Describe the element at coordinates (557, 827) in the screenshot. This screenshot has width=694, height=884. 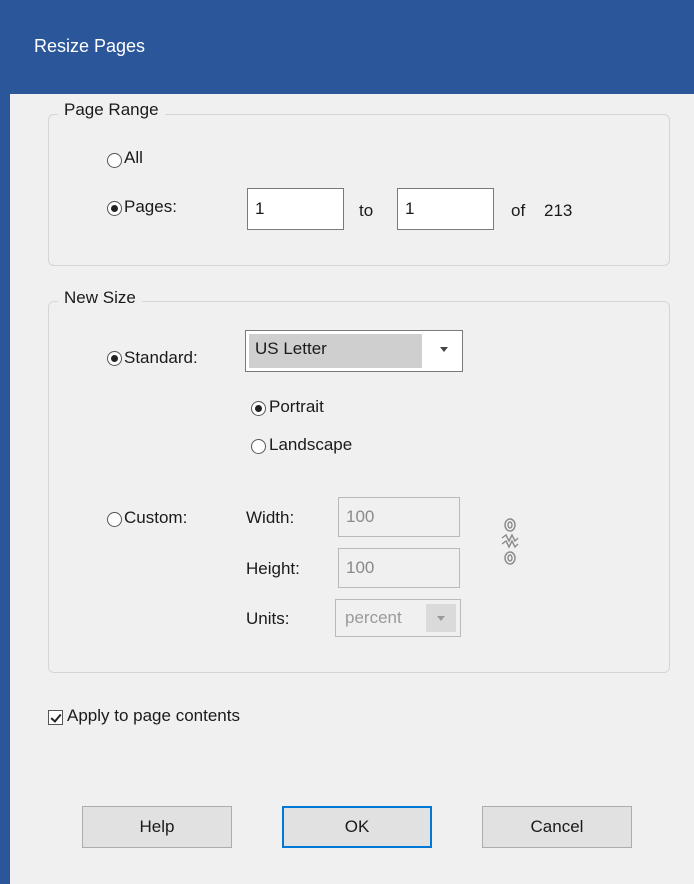
I see `cancel-button: Cancel` at that location.